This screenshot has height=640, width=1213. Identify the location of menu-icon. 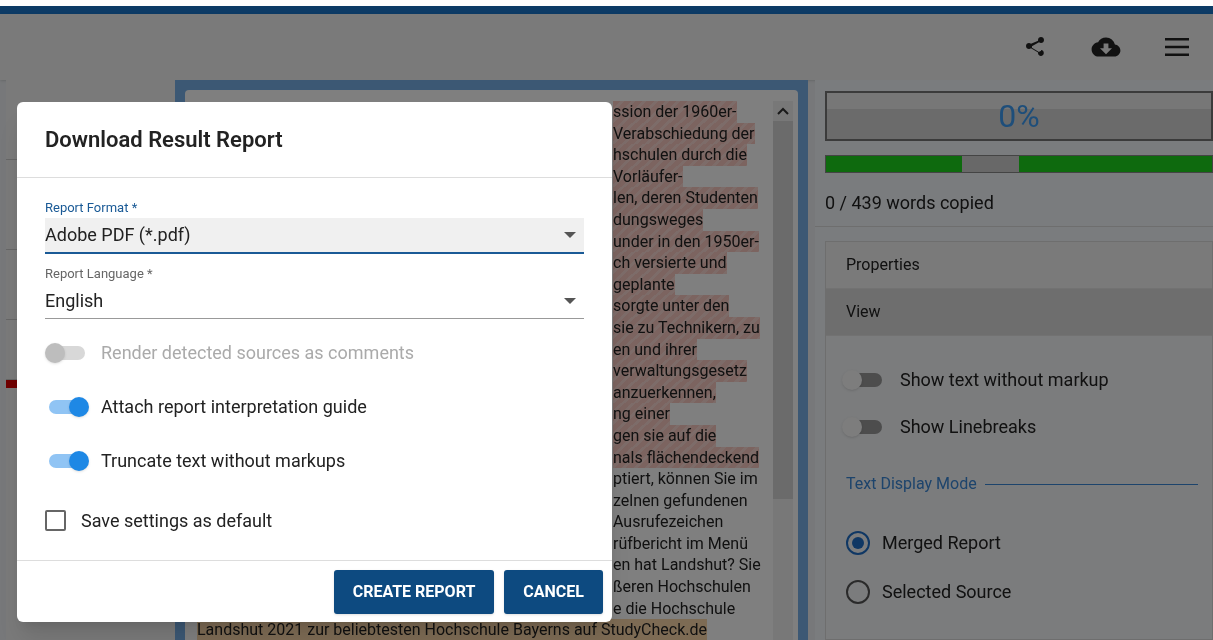
(1177, 47).